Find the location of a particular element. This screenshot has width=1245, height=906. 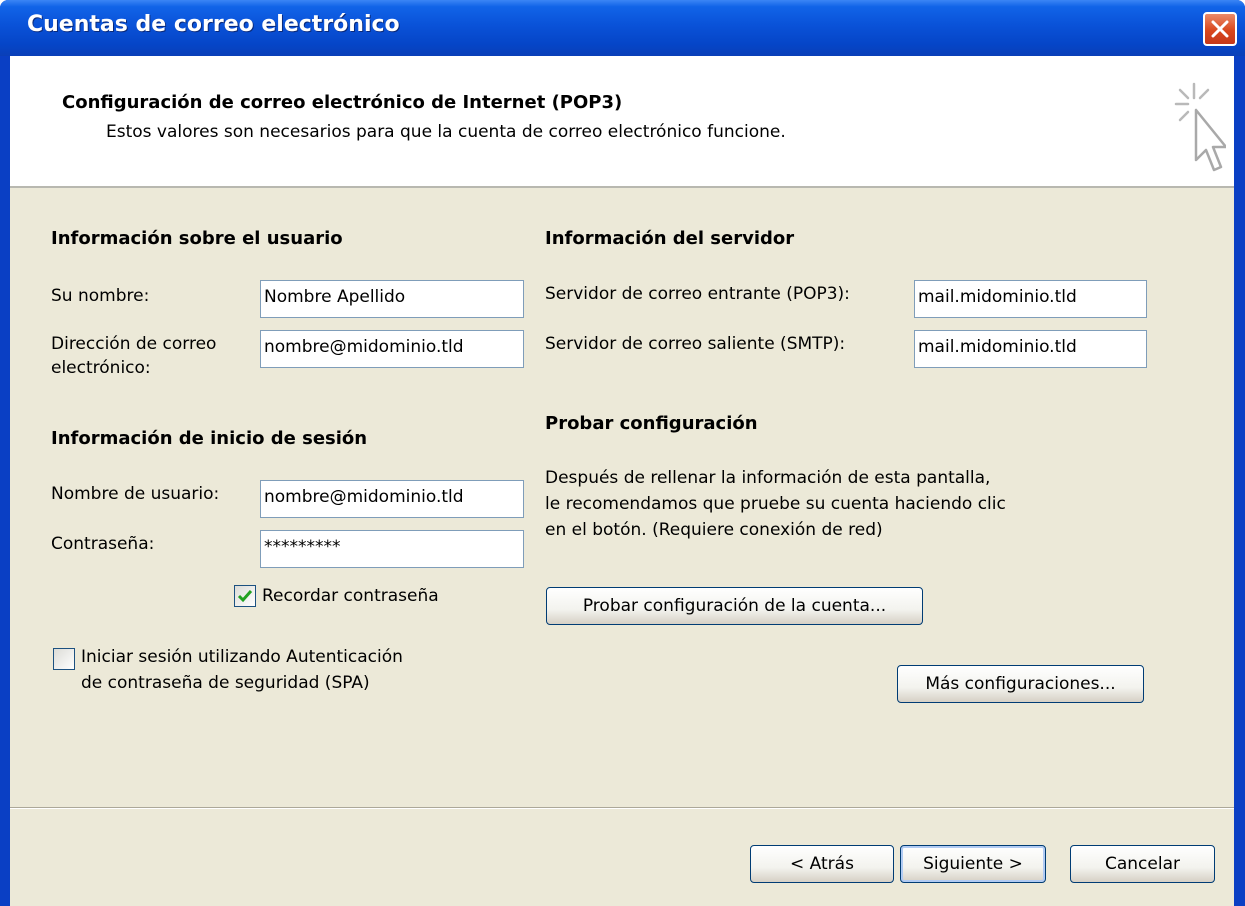

test-settings-heading: Probar configuración is located at coordinates (651, 423).